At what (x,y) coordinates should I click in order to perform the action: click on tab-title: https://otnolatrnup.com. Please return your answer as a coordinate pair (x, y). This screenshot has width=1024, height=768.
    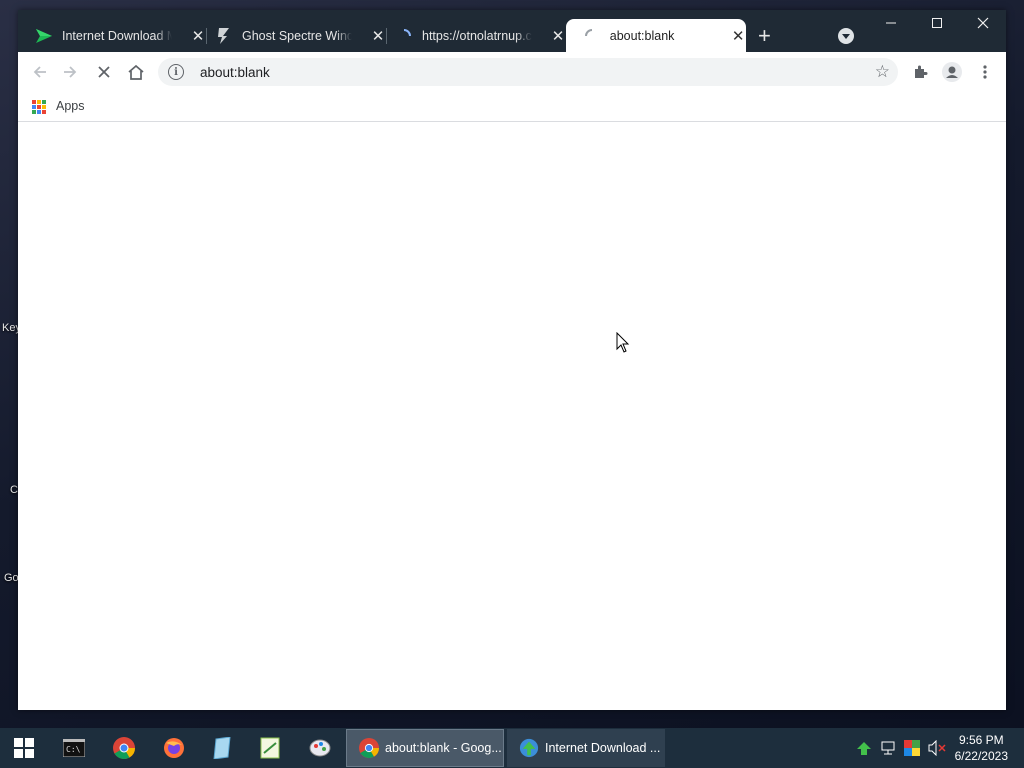
    Looking at the image, I should click on (477, 35).